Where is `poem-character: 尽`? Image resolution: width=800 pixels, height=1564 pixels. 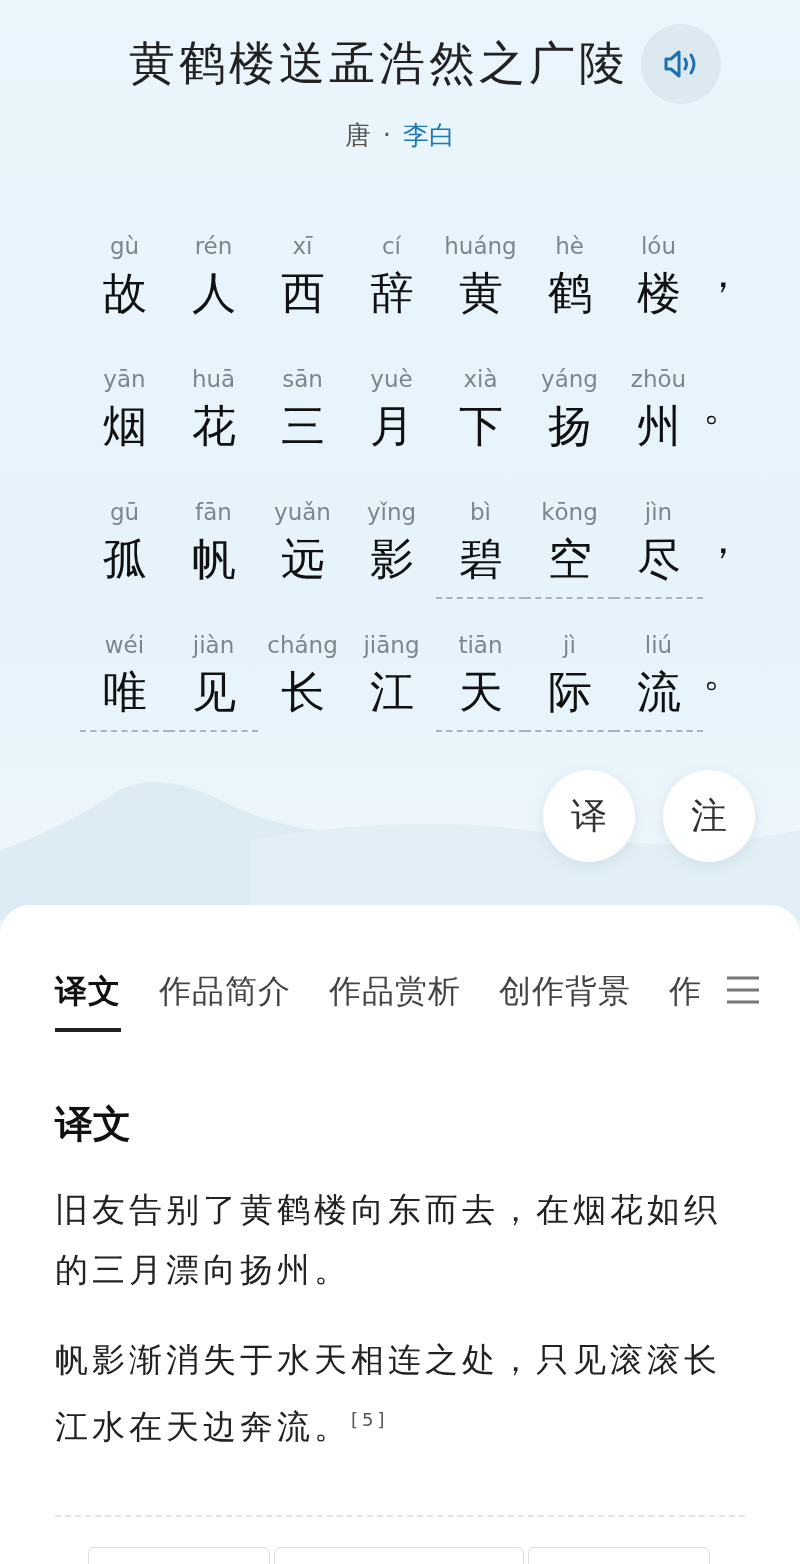 poem-character: 尽 is located at coordinates (658, 559).